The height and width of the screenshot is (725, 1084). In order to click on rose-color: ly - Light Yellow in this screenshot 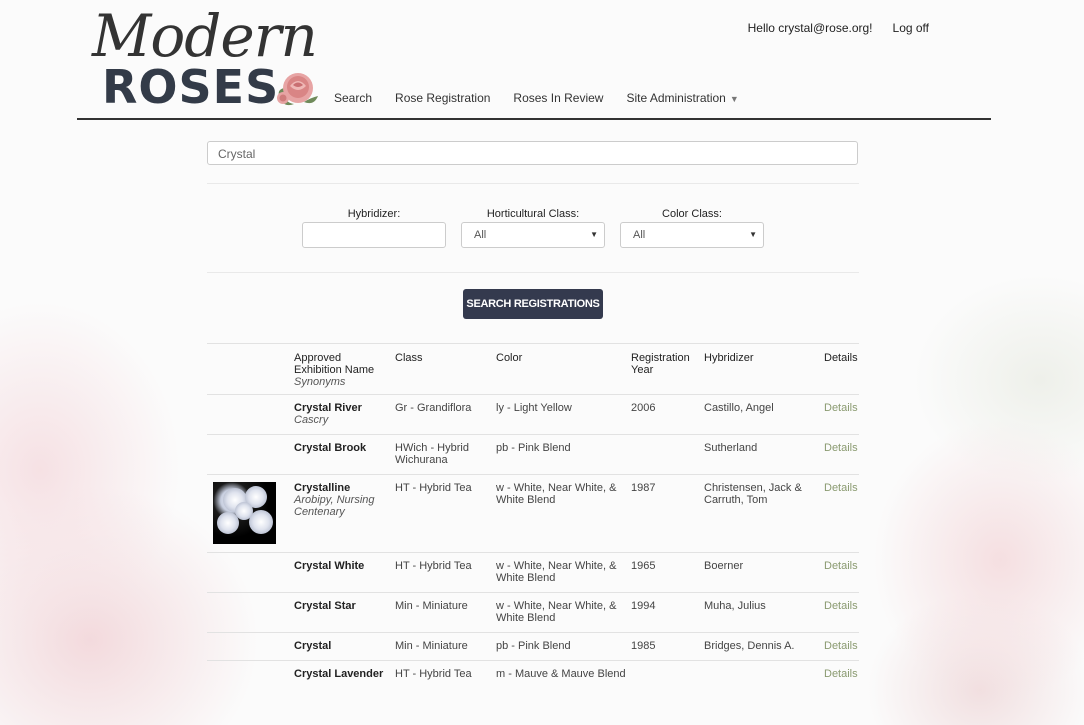, I will do `click(563, 414)`.